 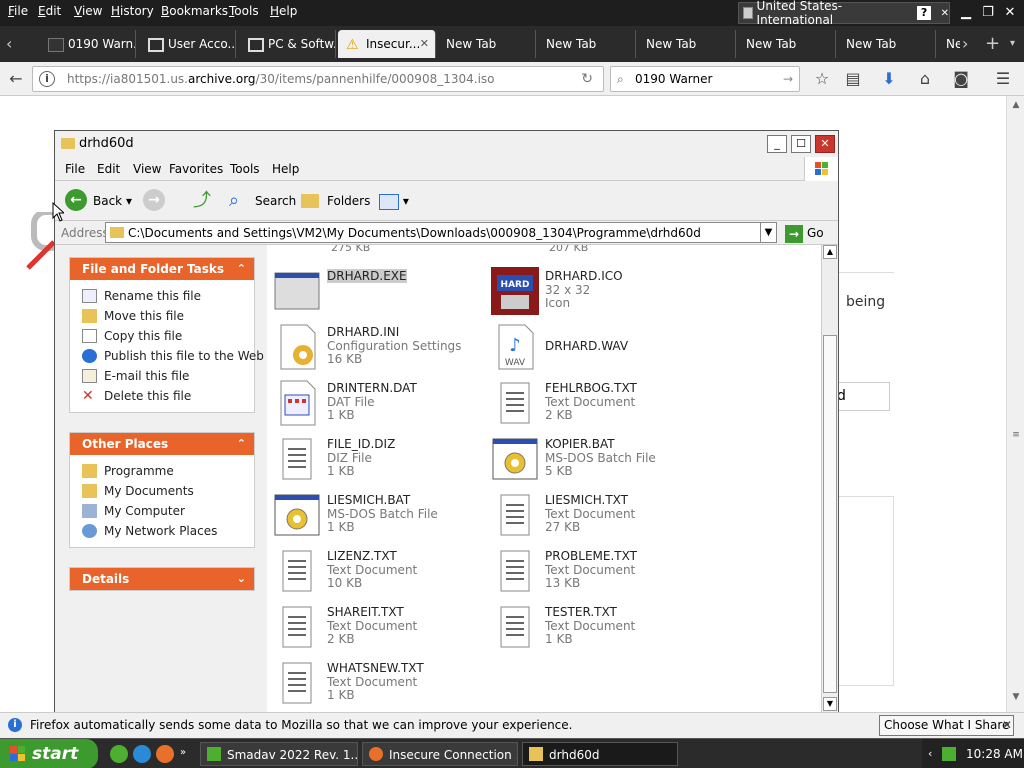 I want to click on quicklaunch-expand-icon: », so click(x=183, y=752).